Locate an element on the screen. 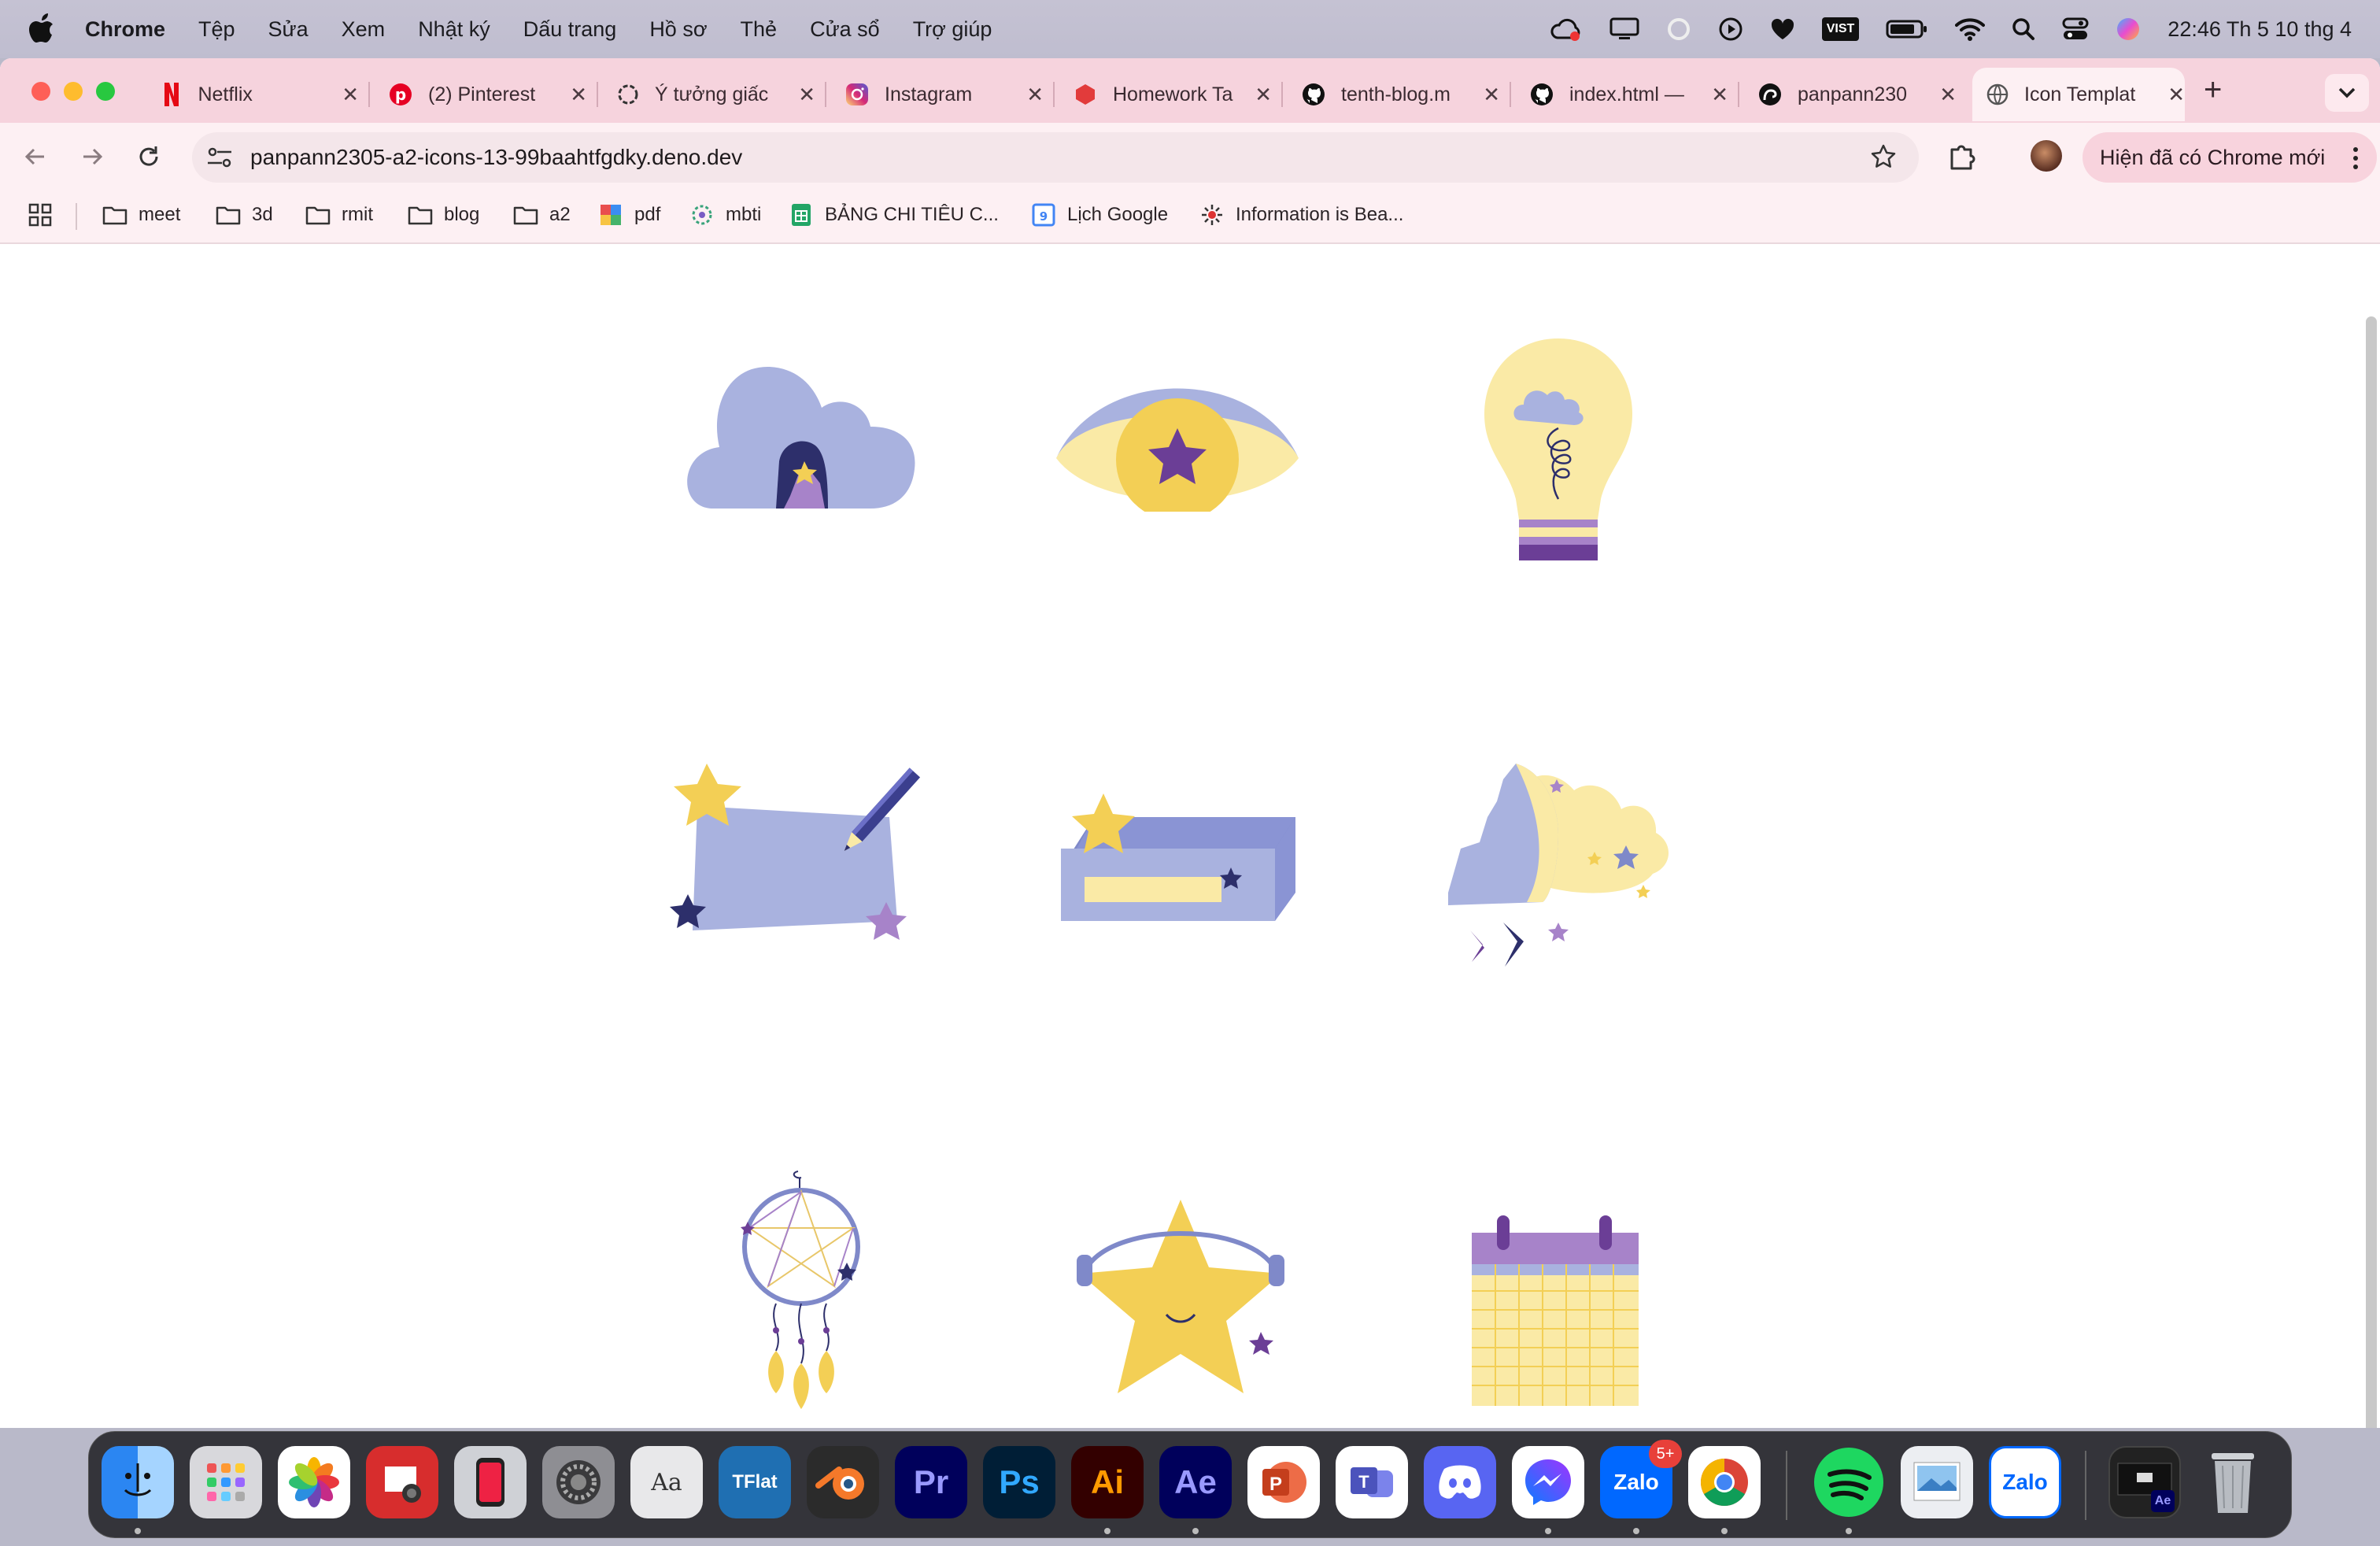  display-icon is located at coordinates (1624, 29).